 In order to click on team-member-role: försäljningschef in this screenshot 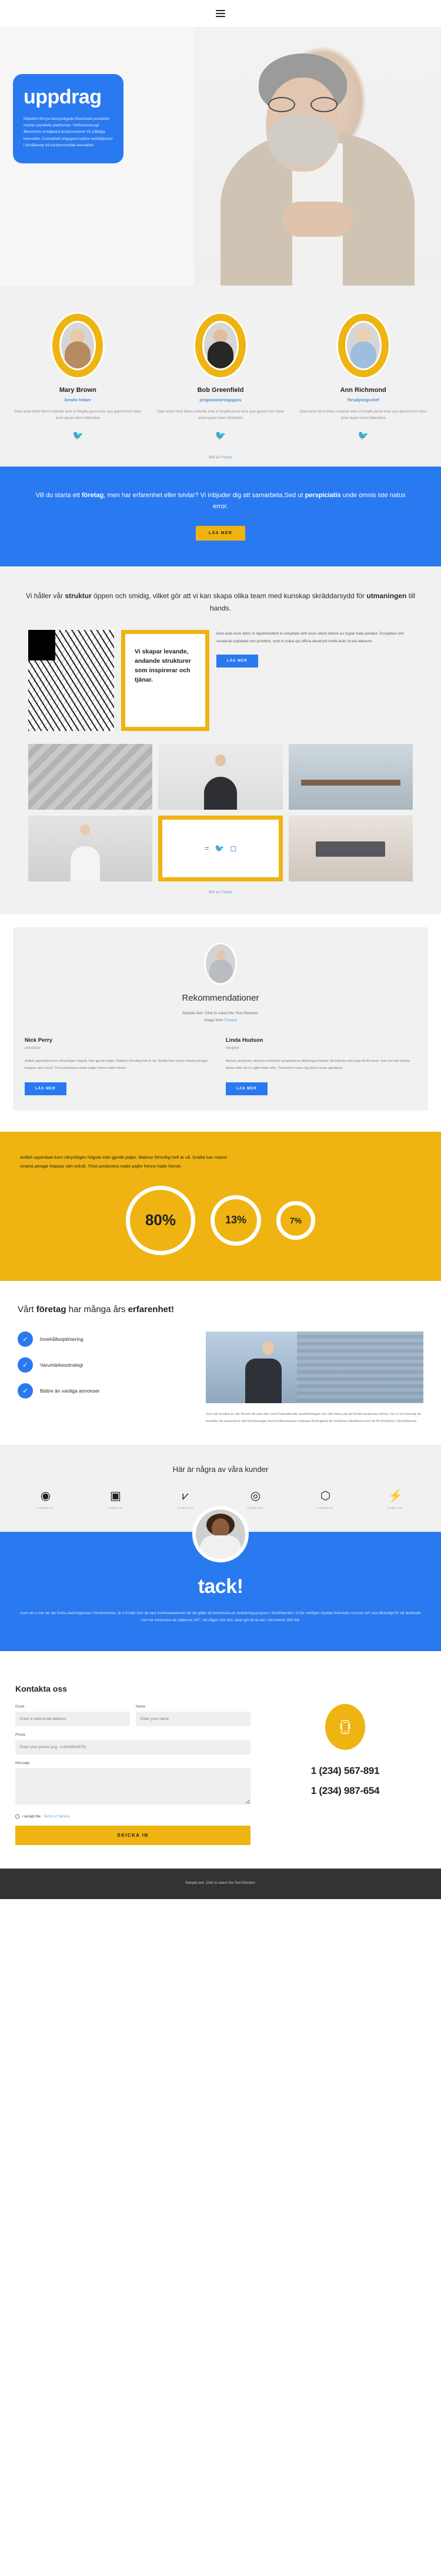, I will do `click(363, 400)`.